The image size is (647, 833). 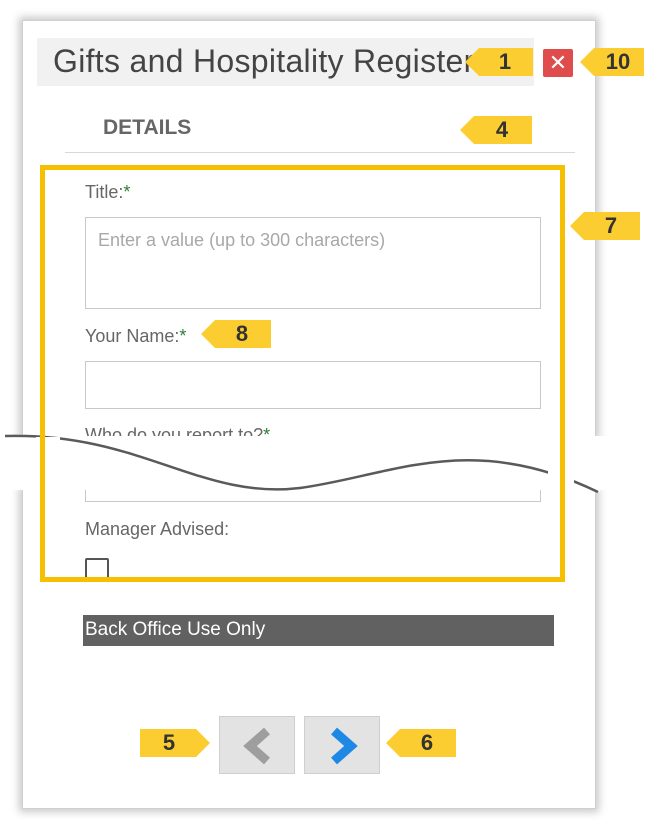 What do you see at coordinates (605, 226) in the screenshot?
I see `badge-7: 7` at bounding box center [605, 226].